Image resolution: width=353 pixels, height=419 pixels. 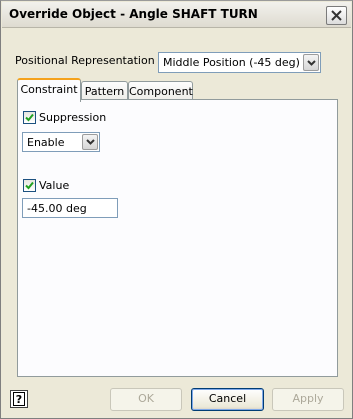 I want to click on suppression-checkbox, so click(x=29, y=117).